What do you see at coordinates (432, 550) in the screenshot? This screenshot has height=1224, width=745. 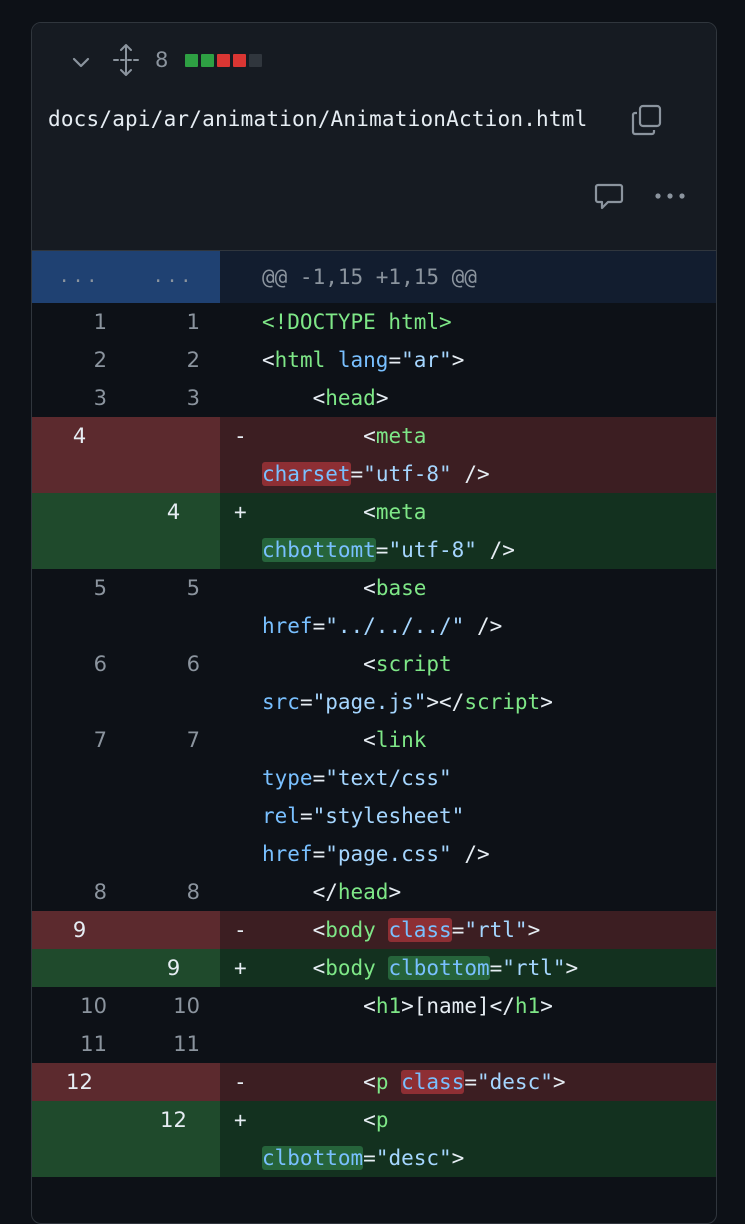 I see `code-token: "utf-8"` at bounding box center [432, 550].